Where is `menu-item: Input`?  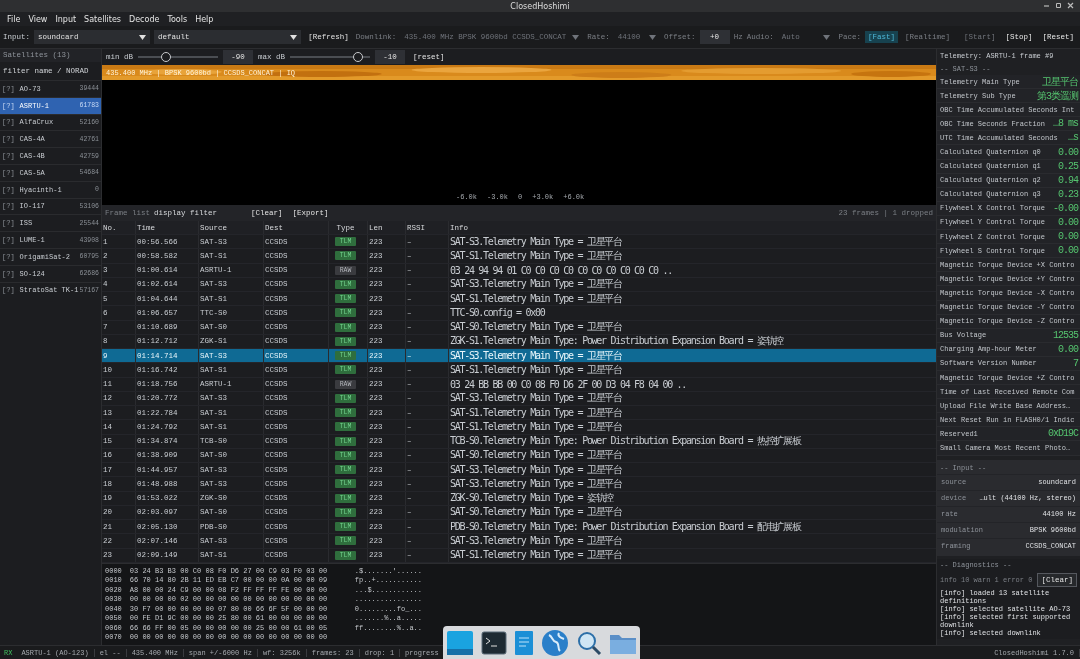 menu-item: Input is located at coordinates (66, 19).